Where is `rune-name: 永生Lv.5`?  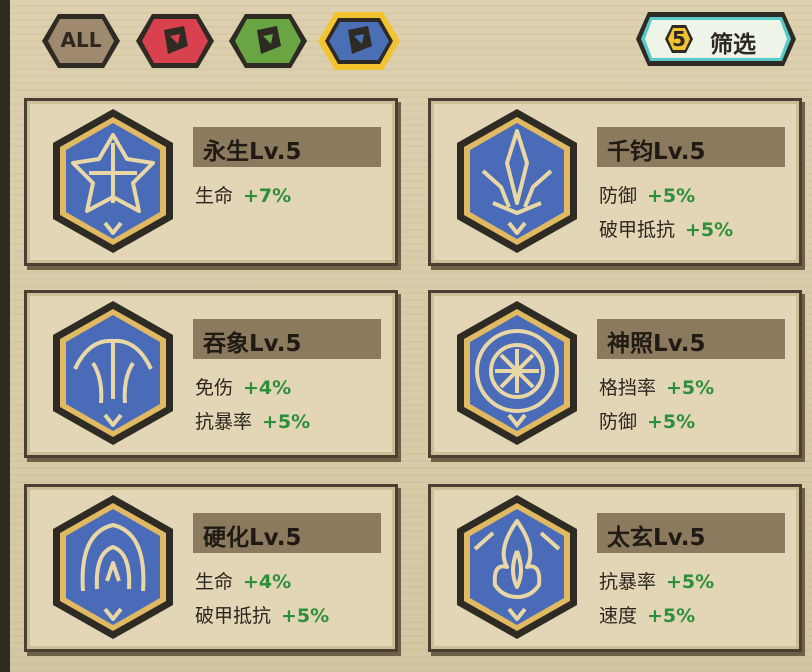
rune-name: 永生Lv.5 is located at coordinates (252, 152).